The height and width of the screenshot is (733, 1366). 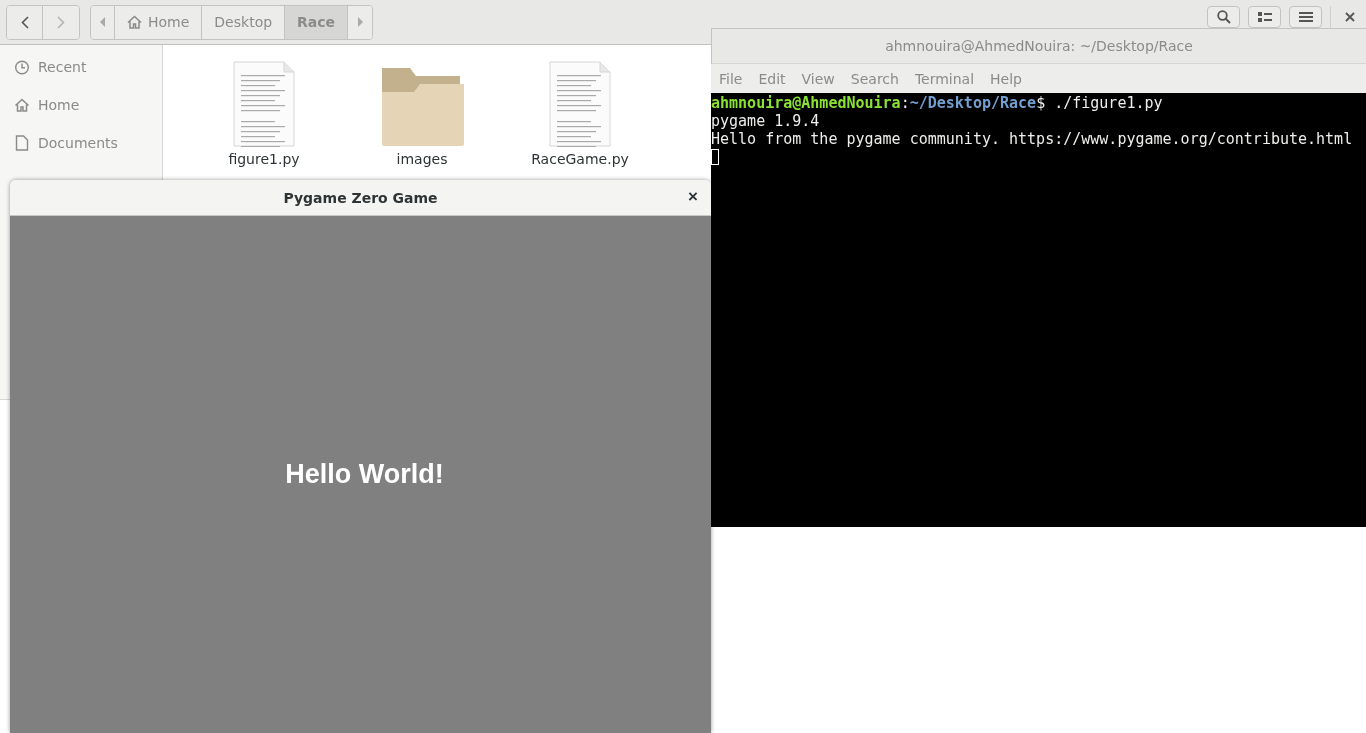 What do you see at coordinates (360, 22) in the screenshot?
I see `right-triangle-icon` at bounding box center [360, 22].